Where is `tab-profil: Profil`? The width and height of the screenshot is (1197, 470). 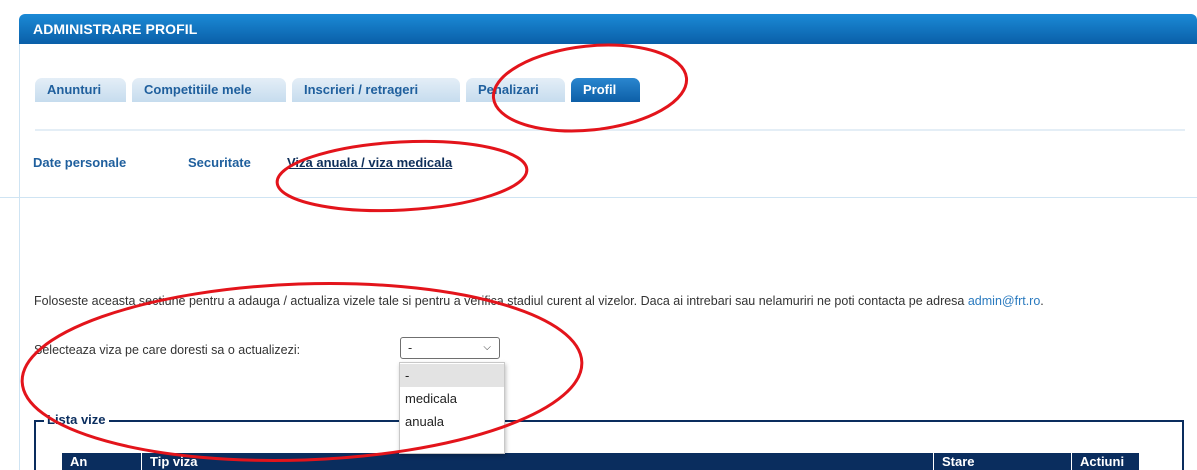
tab-profil: Profil is located at coordinates (605, 90).